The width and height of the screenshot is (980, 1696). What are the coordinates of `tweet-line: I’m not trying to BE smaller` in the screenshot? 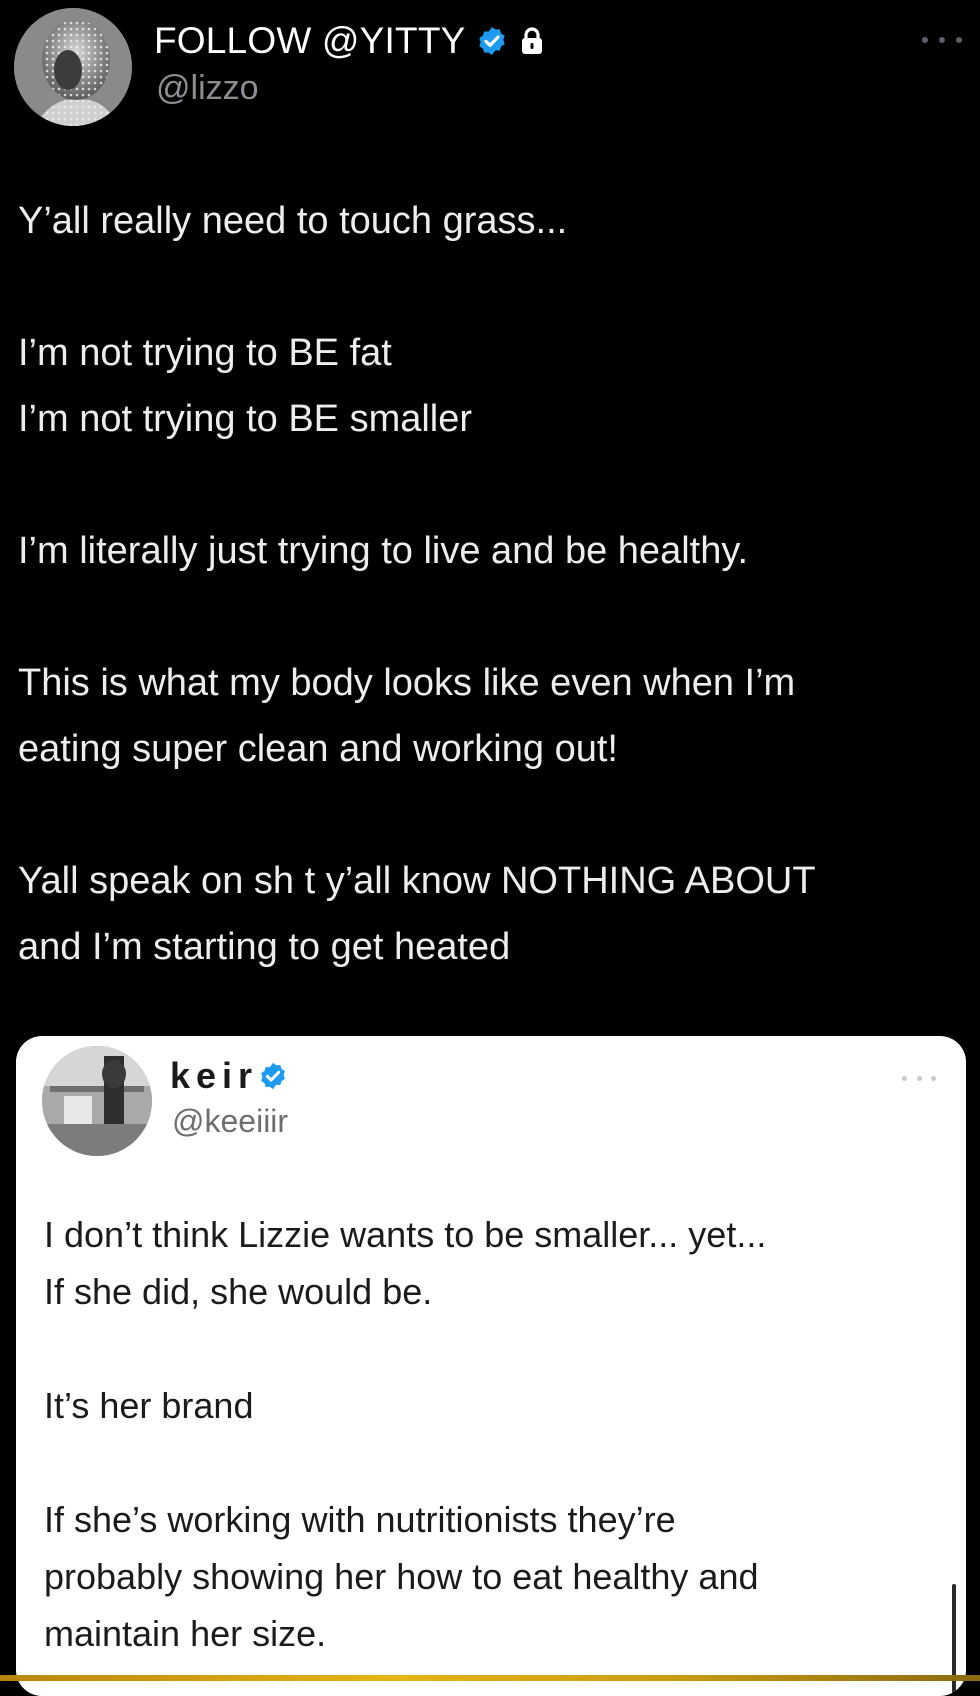 It's located at (245, 419).